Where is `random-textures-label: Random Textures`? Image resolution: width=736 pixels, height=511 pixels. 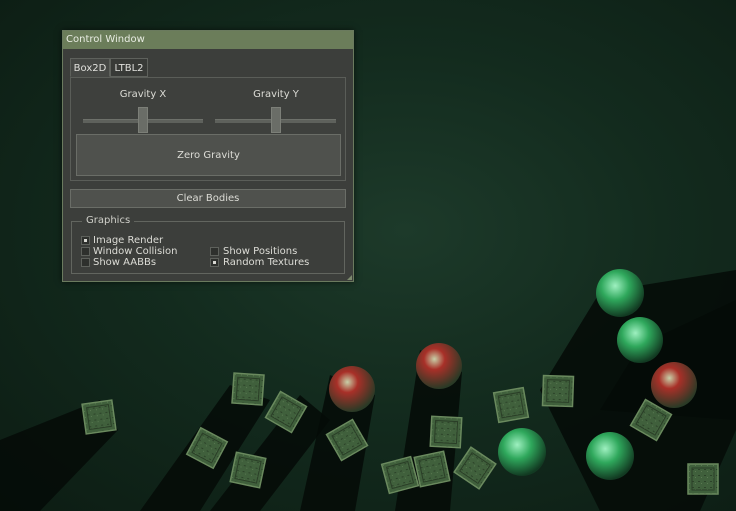
random-textures-label: Random Textures is located at coordinates (266, 262).